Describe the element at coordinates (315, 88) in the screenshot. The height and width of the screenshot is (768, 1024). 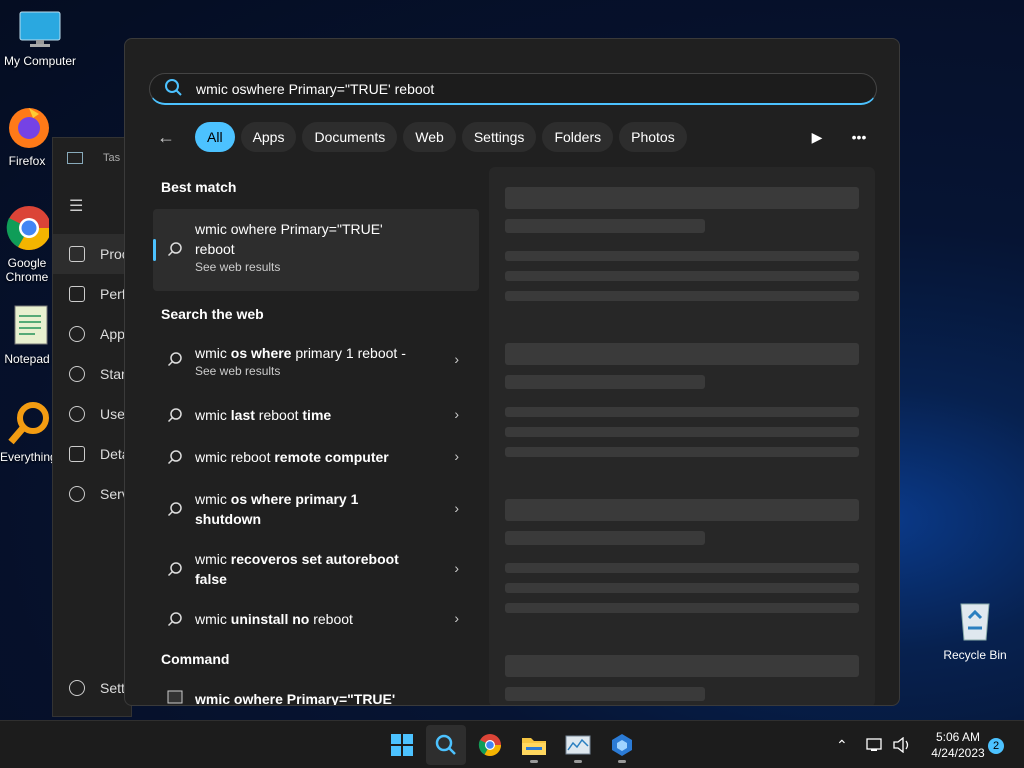
I see `search-query-text: wmic oswhere Primary="TRUE' reboot` at that location.